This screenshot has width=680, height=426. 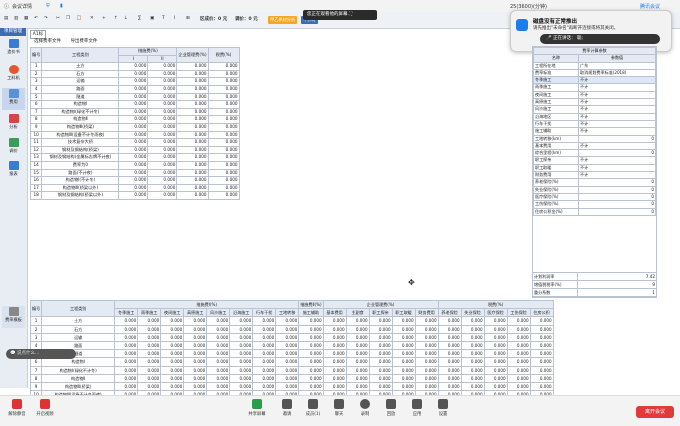 What do you see at coordinates (134, 180) in the screenshot?
I see `table-row: 16 构造物Ⅰ(不计冬) 0.000 0.000 0.000 0.000` at bounding box center [134, 180].